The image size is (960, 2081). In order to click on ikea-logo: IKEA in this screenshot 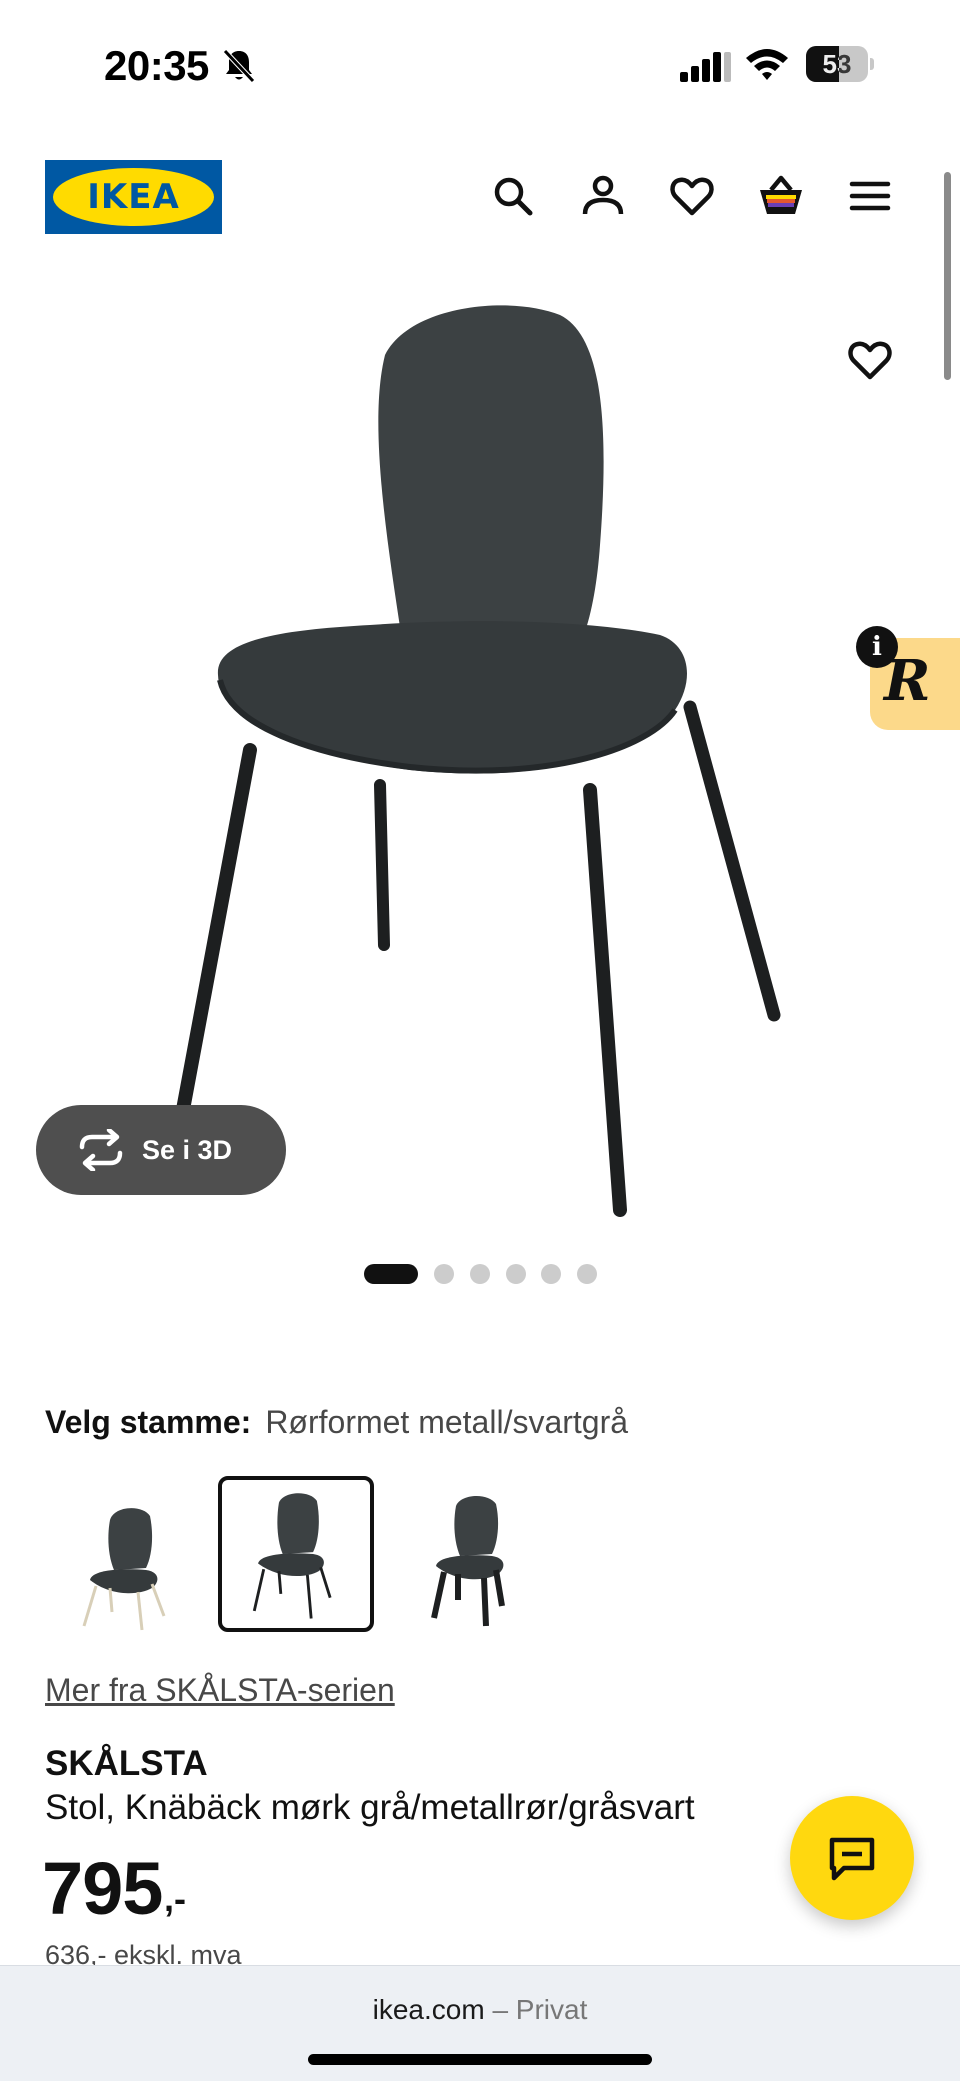, I will do `click(133, 197)`.